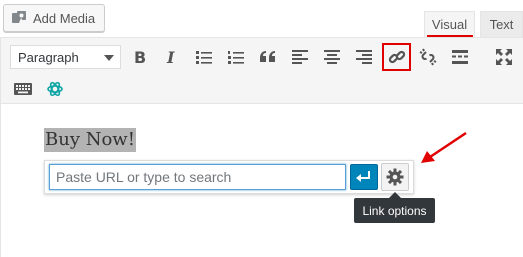  I want to click on chevron-down-icon, so click(109, 58).